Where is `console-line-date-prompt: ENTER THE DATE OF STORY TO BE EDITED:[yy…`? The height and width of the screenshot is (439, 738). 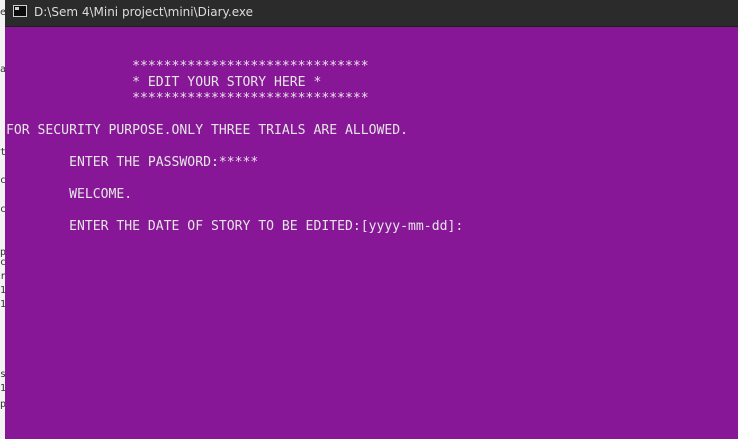 console-line-date-prompt: ENTER THE DATE OF STORY TO BE EDITED:[yy… is located at coordinates (235, 226).